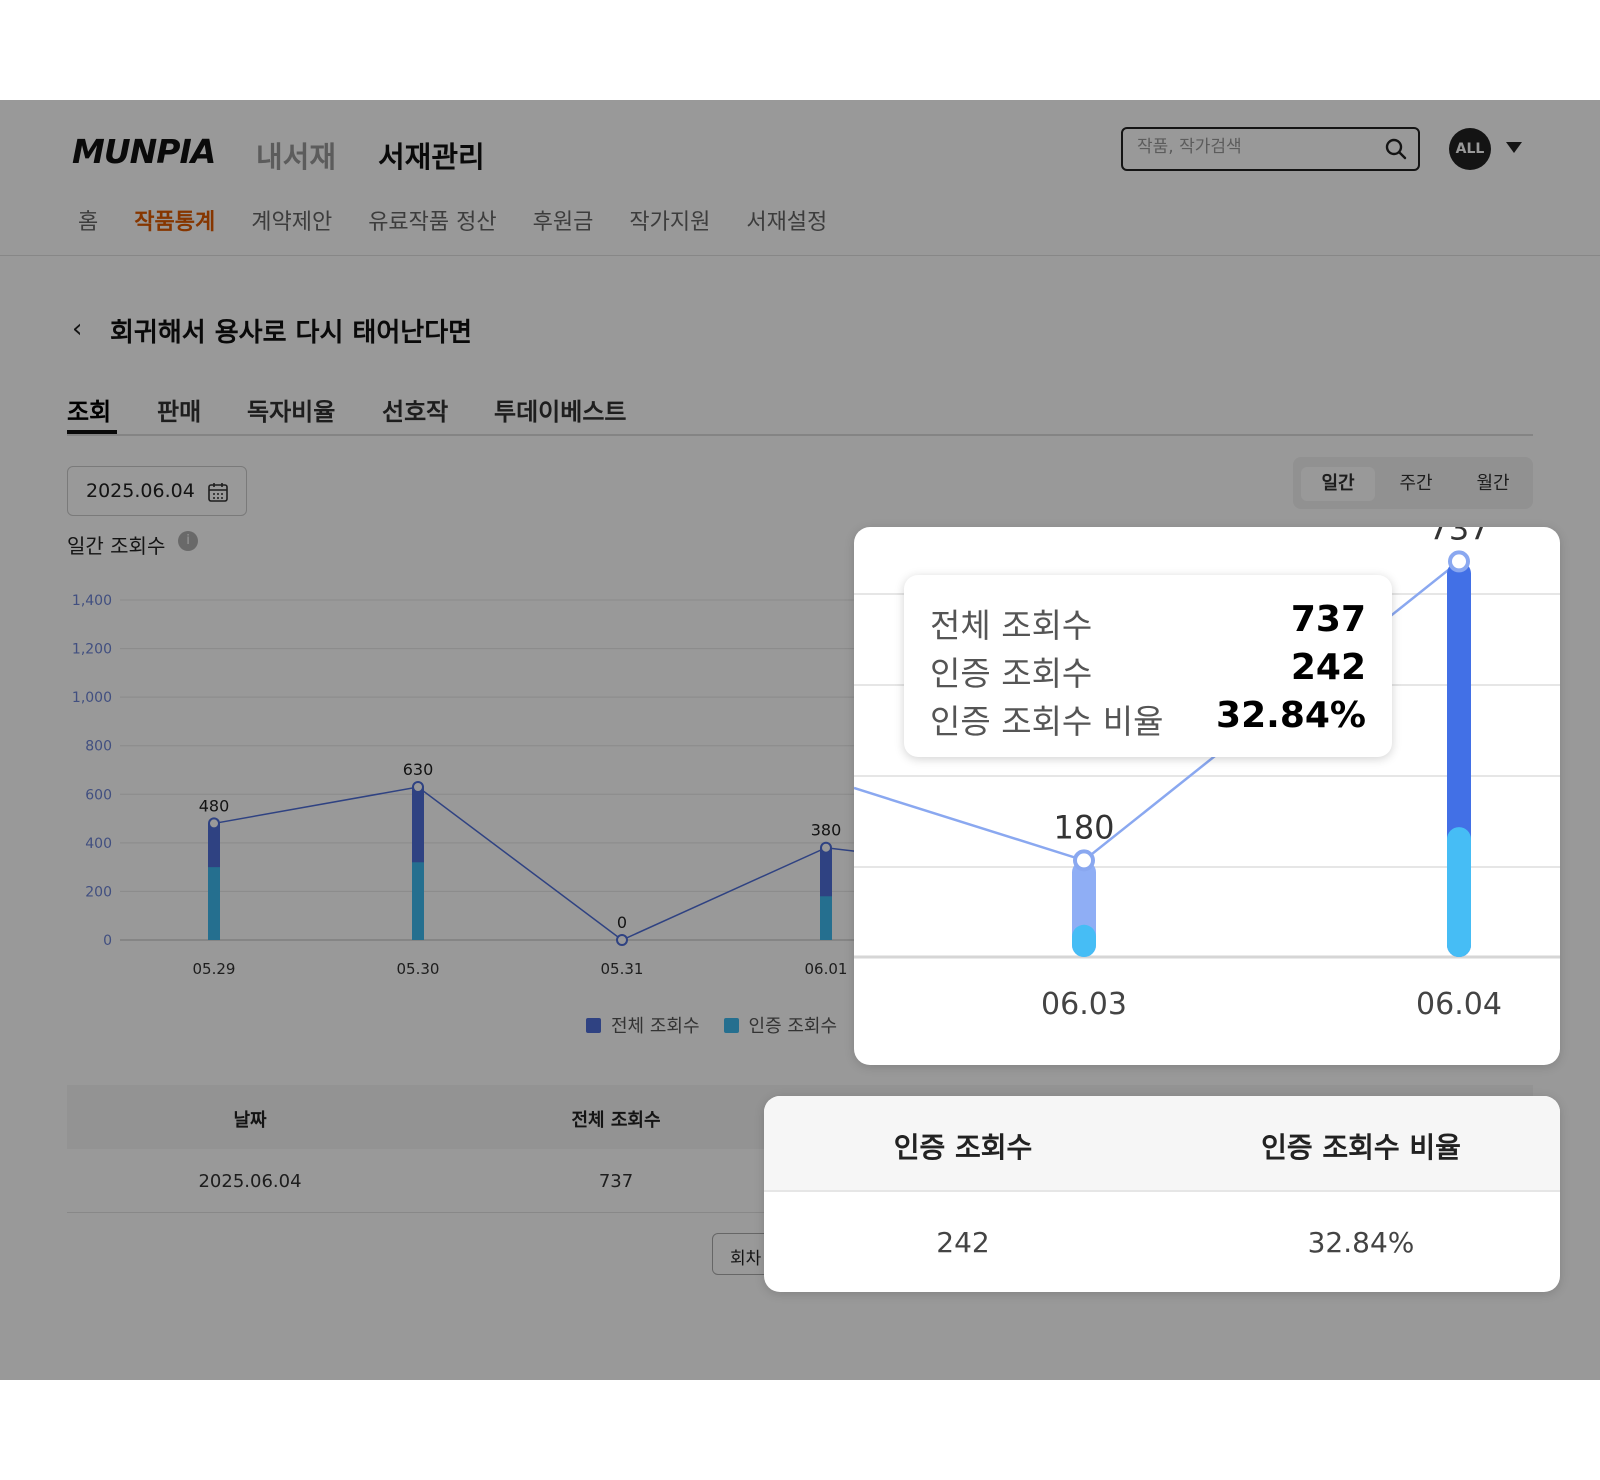 The width and height of the screenshot is (1600, 1480). Describe the element at coordinates (1148, 670) in the screenshot. I see `tooltip-row-certified: 인증 조회수 242` at that location.